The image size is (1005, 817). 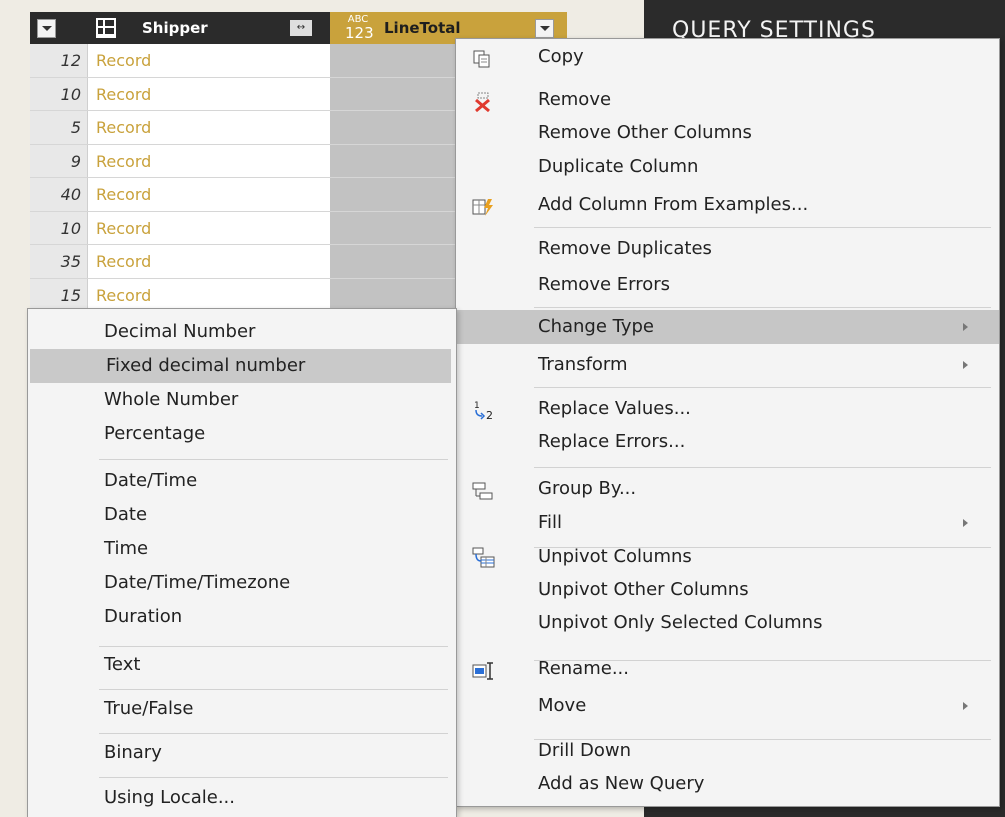 What do you see at coordinates (727, 285) in the screenshot?
I see `menu-item-remove-errors: Remove Errors` at bounding box center [727, 285].